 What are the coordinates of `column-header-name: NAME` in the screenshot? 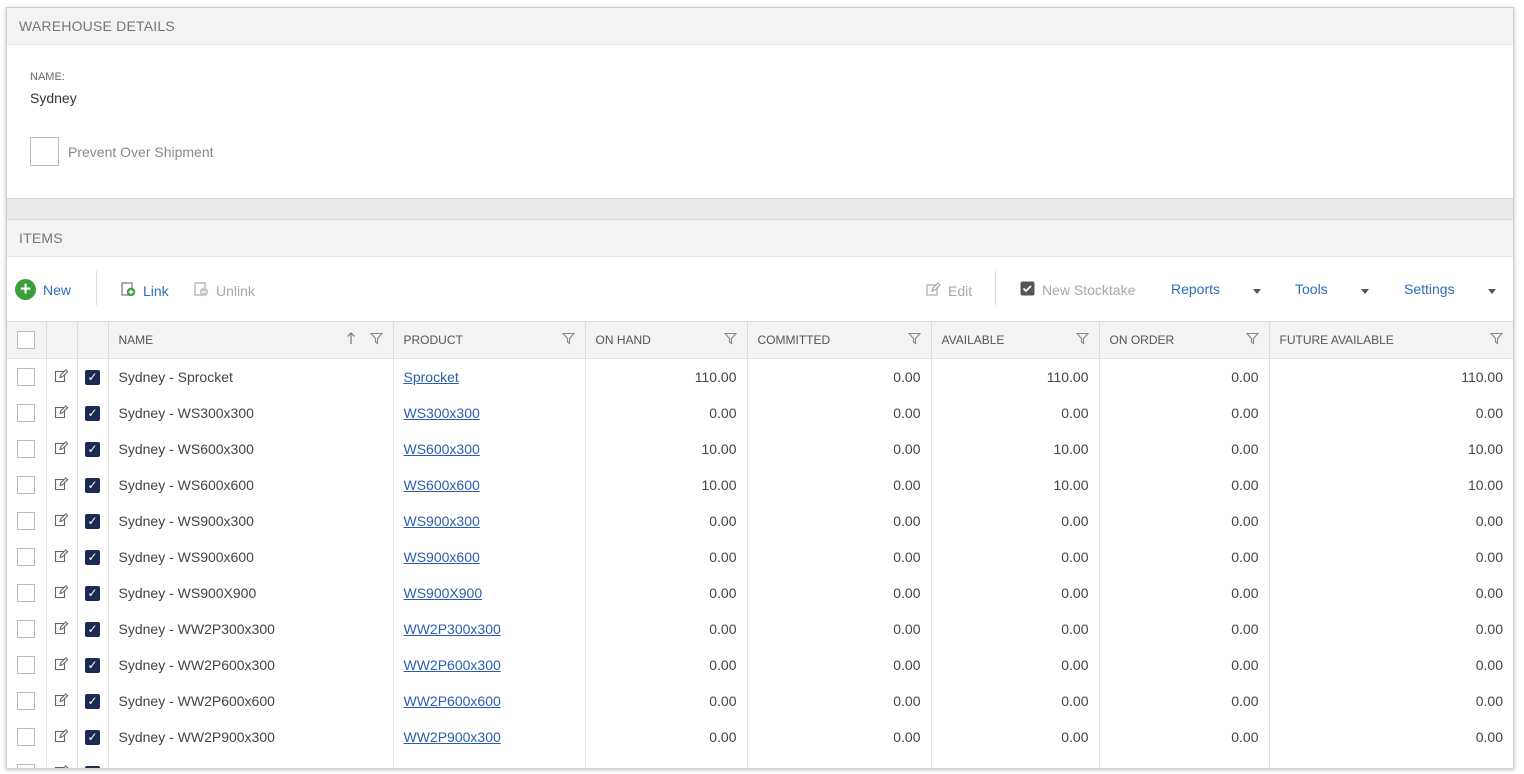 It's located at (251, 340).